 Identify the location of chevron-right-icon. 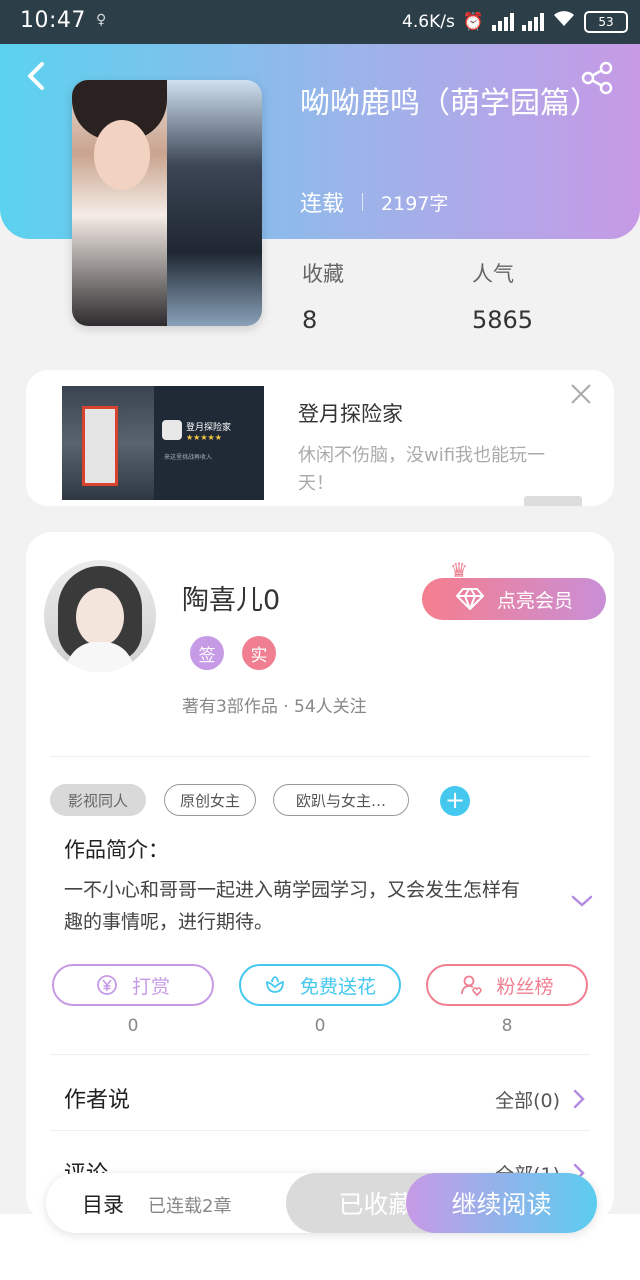
(579, 1099).